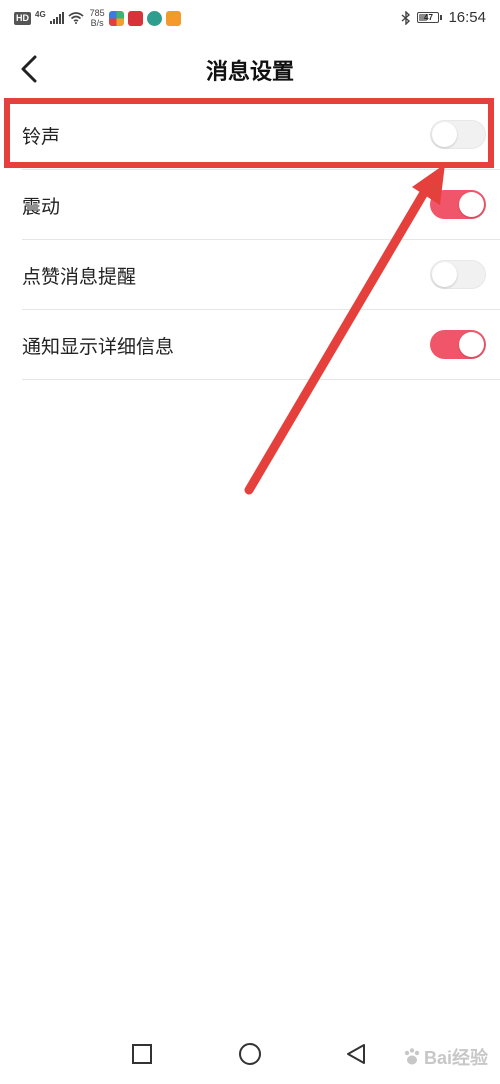  I want to click on circle-icon, so click(250, 1054).